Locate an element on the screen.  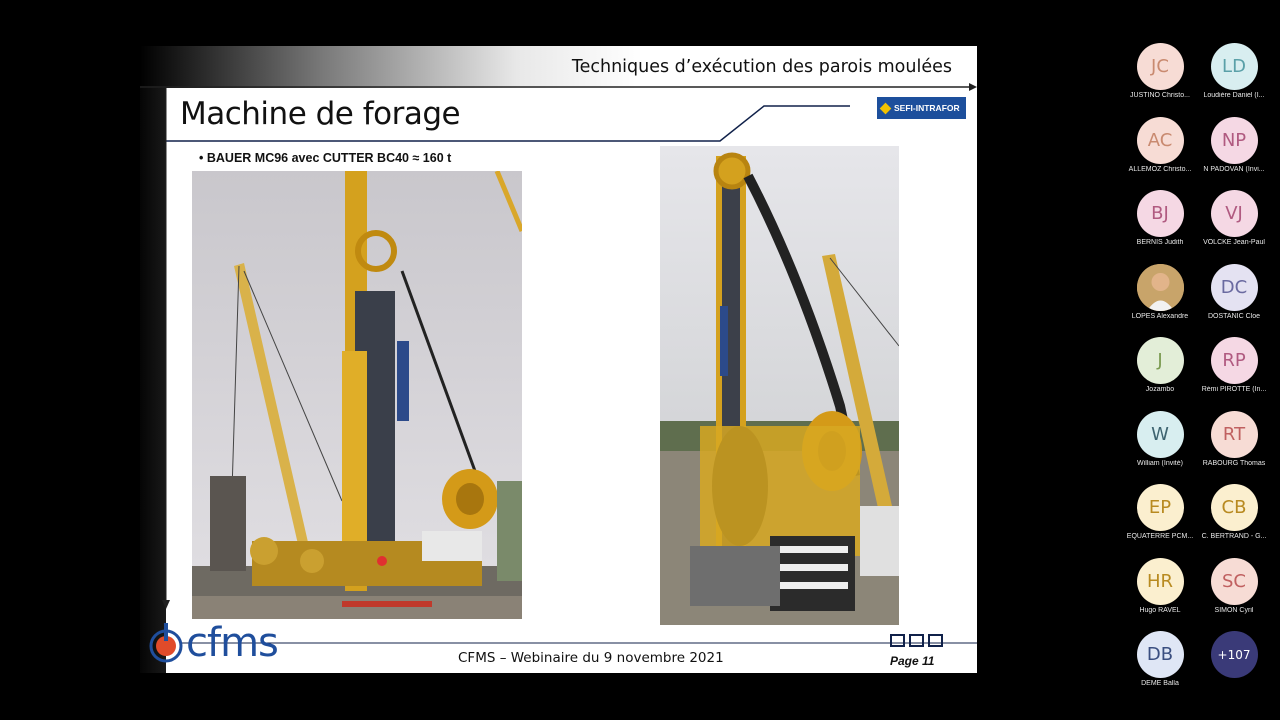
bullet-item: • BAUER MC96 avec CUTTER BC40 ≈ 160 t is located at coordinates (325, 158).